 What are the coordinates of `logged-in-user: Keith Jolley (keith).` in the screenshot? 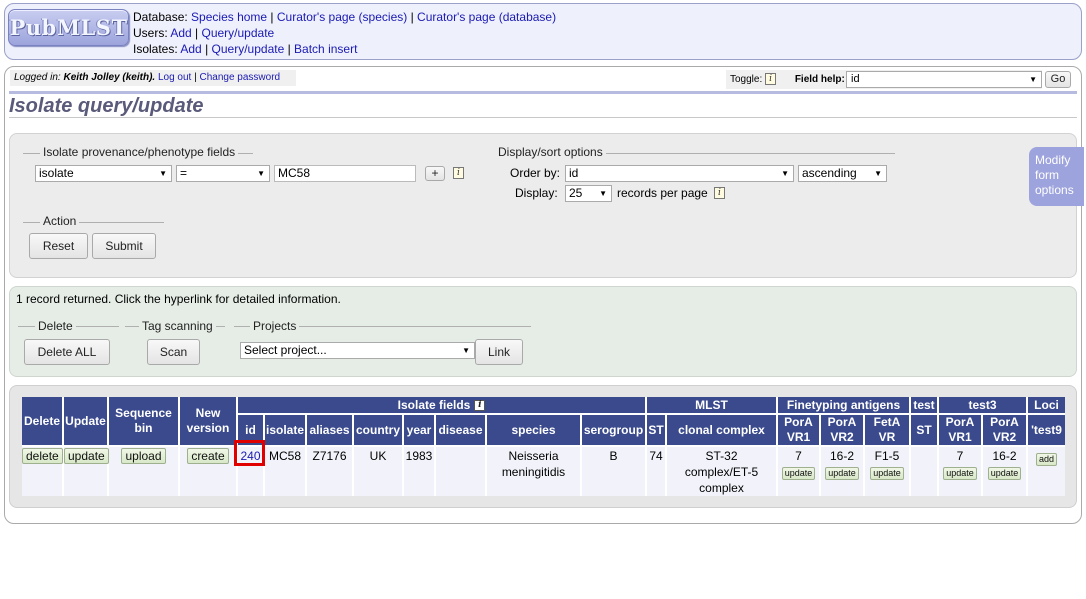 It's located at (109, 77).